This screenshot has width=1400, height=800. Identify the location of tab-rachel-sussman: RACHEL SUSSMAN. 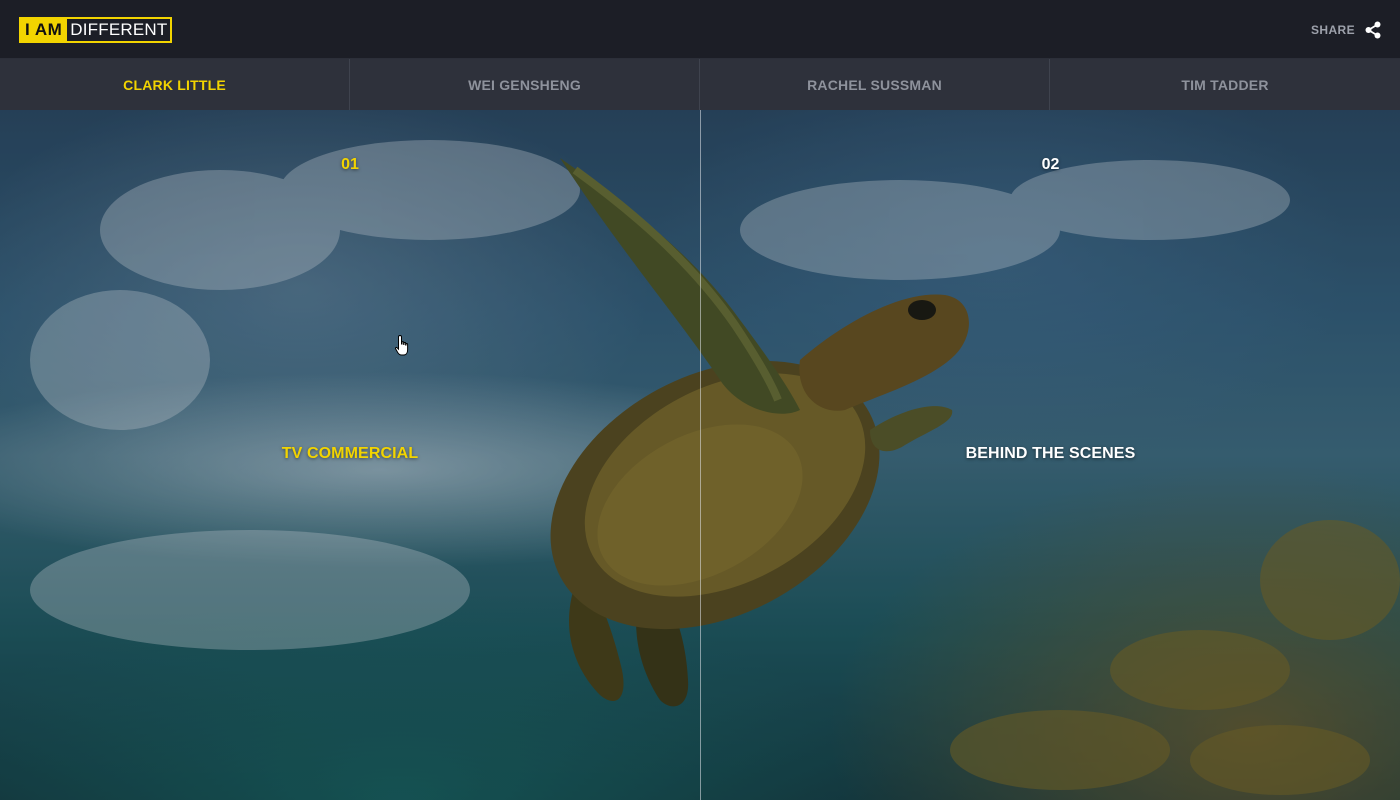
(875, 84).